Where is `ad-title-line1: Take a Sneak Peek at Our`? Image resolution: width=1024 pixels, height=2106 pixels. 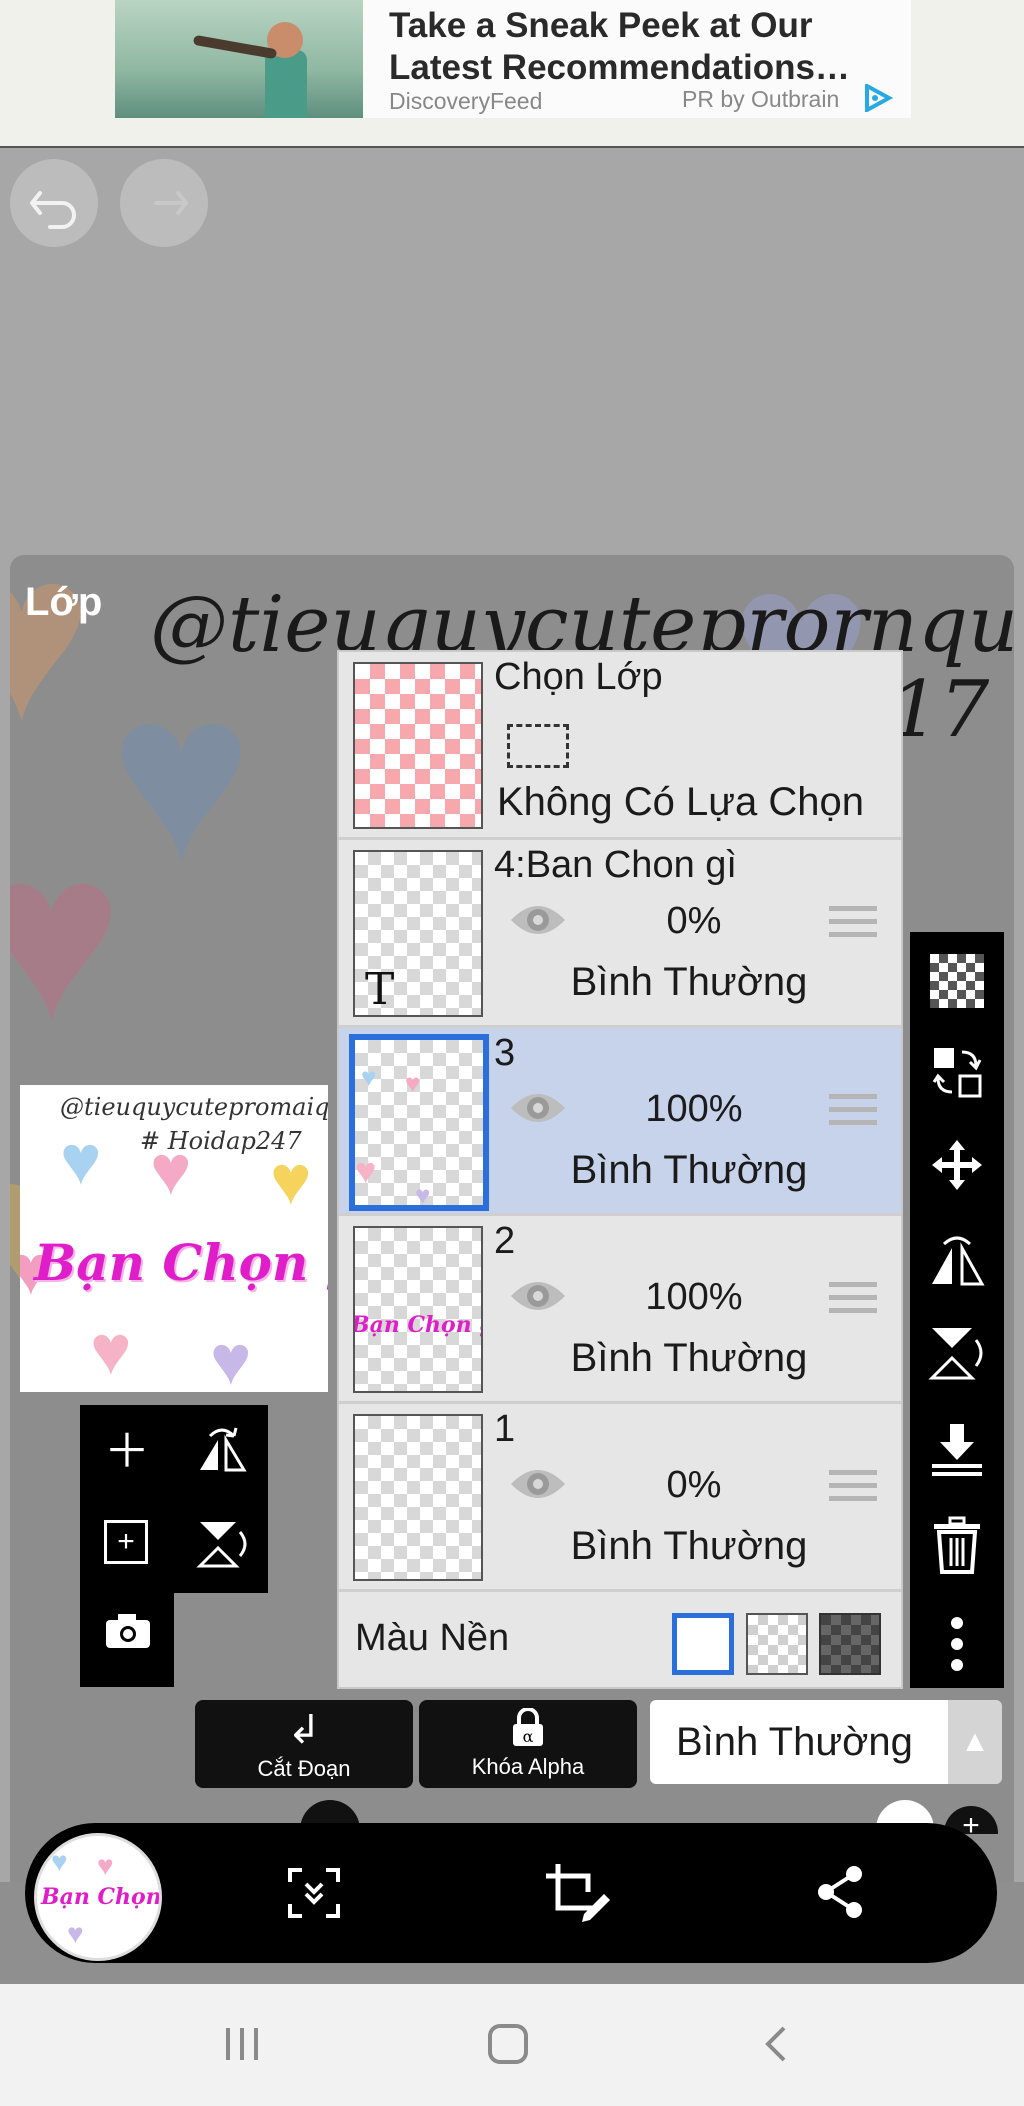
ad-title-line1: Take a Sneak Peek at Our is located at coordinates (639, 26).